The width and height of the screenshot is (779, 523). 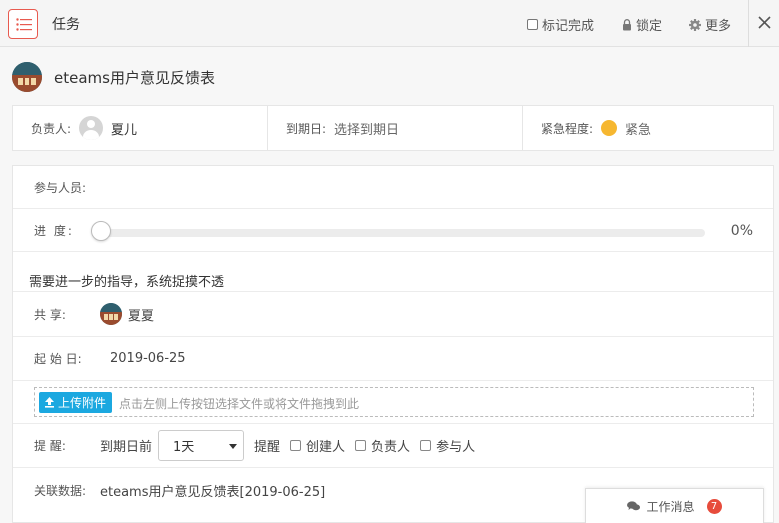 I want to click on lock-icon, so click(x=627, y=24).